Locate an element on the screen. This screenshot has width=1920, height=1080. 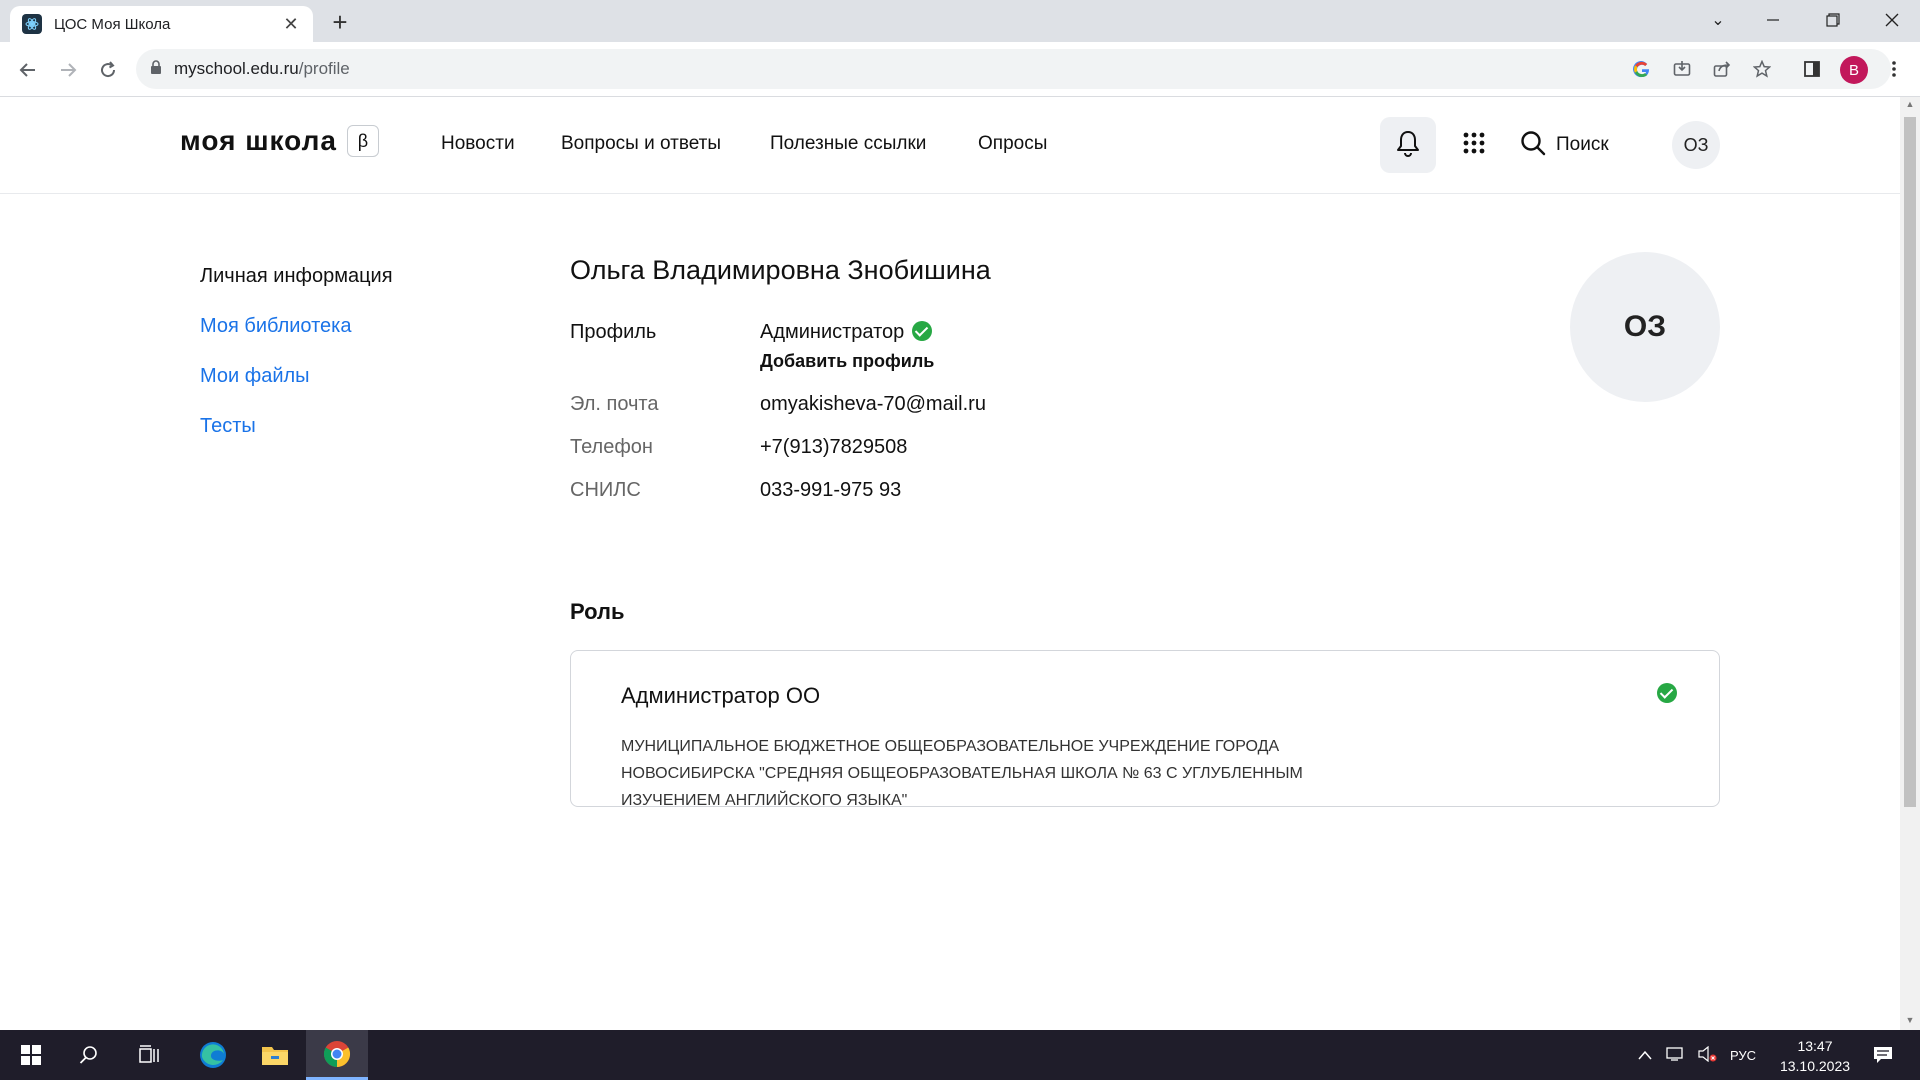
user-full-name: Ольга Владимировна Знобишина is located at coordinates (780, 270).